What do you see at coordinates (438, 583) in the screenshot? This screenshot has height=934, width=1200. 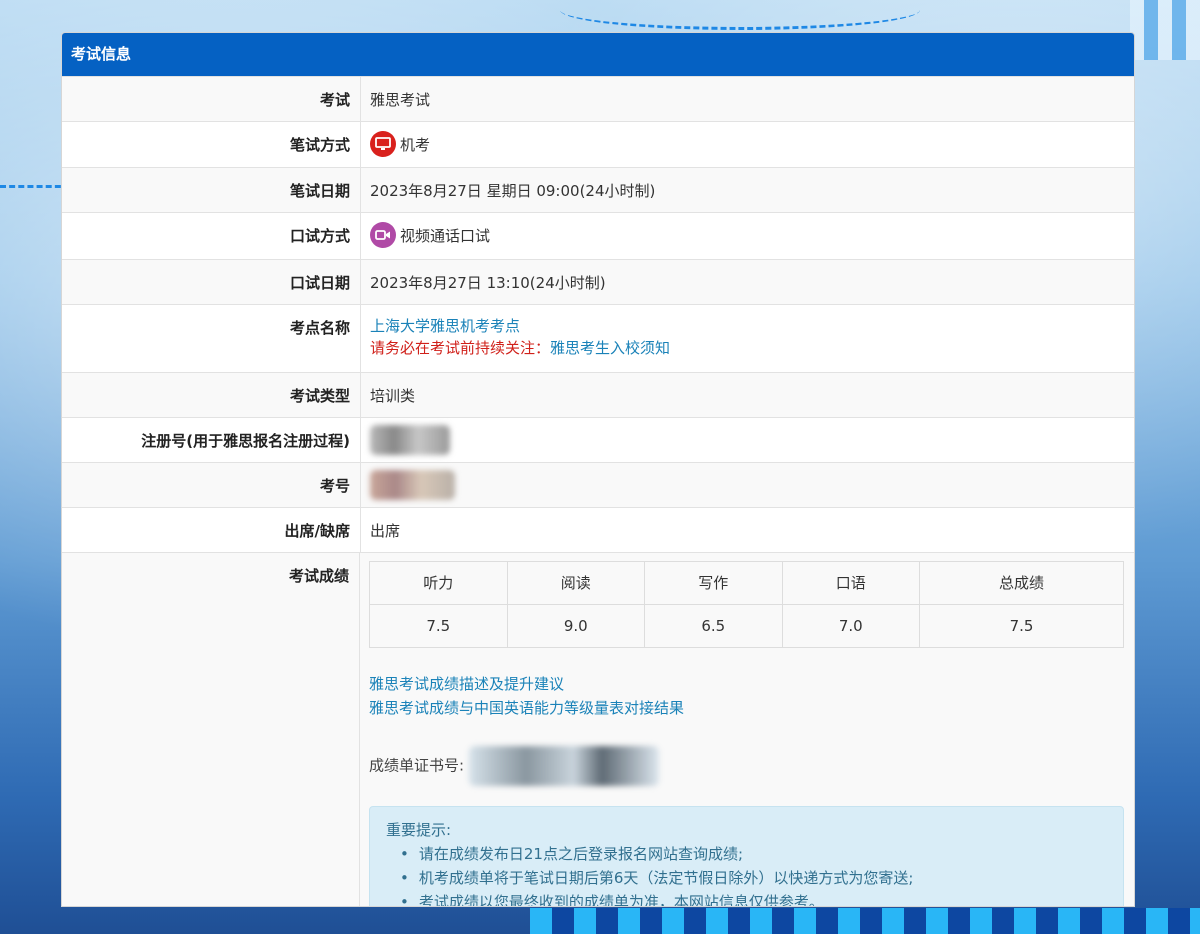 I see `score-header-listening: 听力` at bounding box center [438, 583].